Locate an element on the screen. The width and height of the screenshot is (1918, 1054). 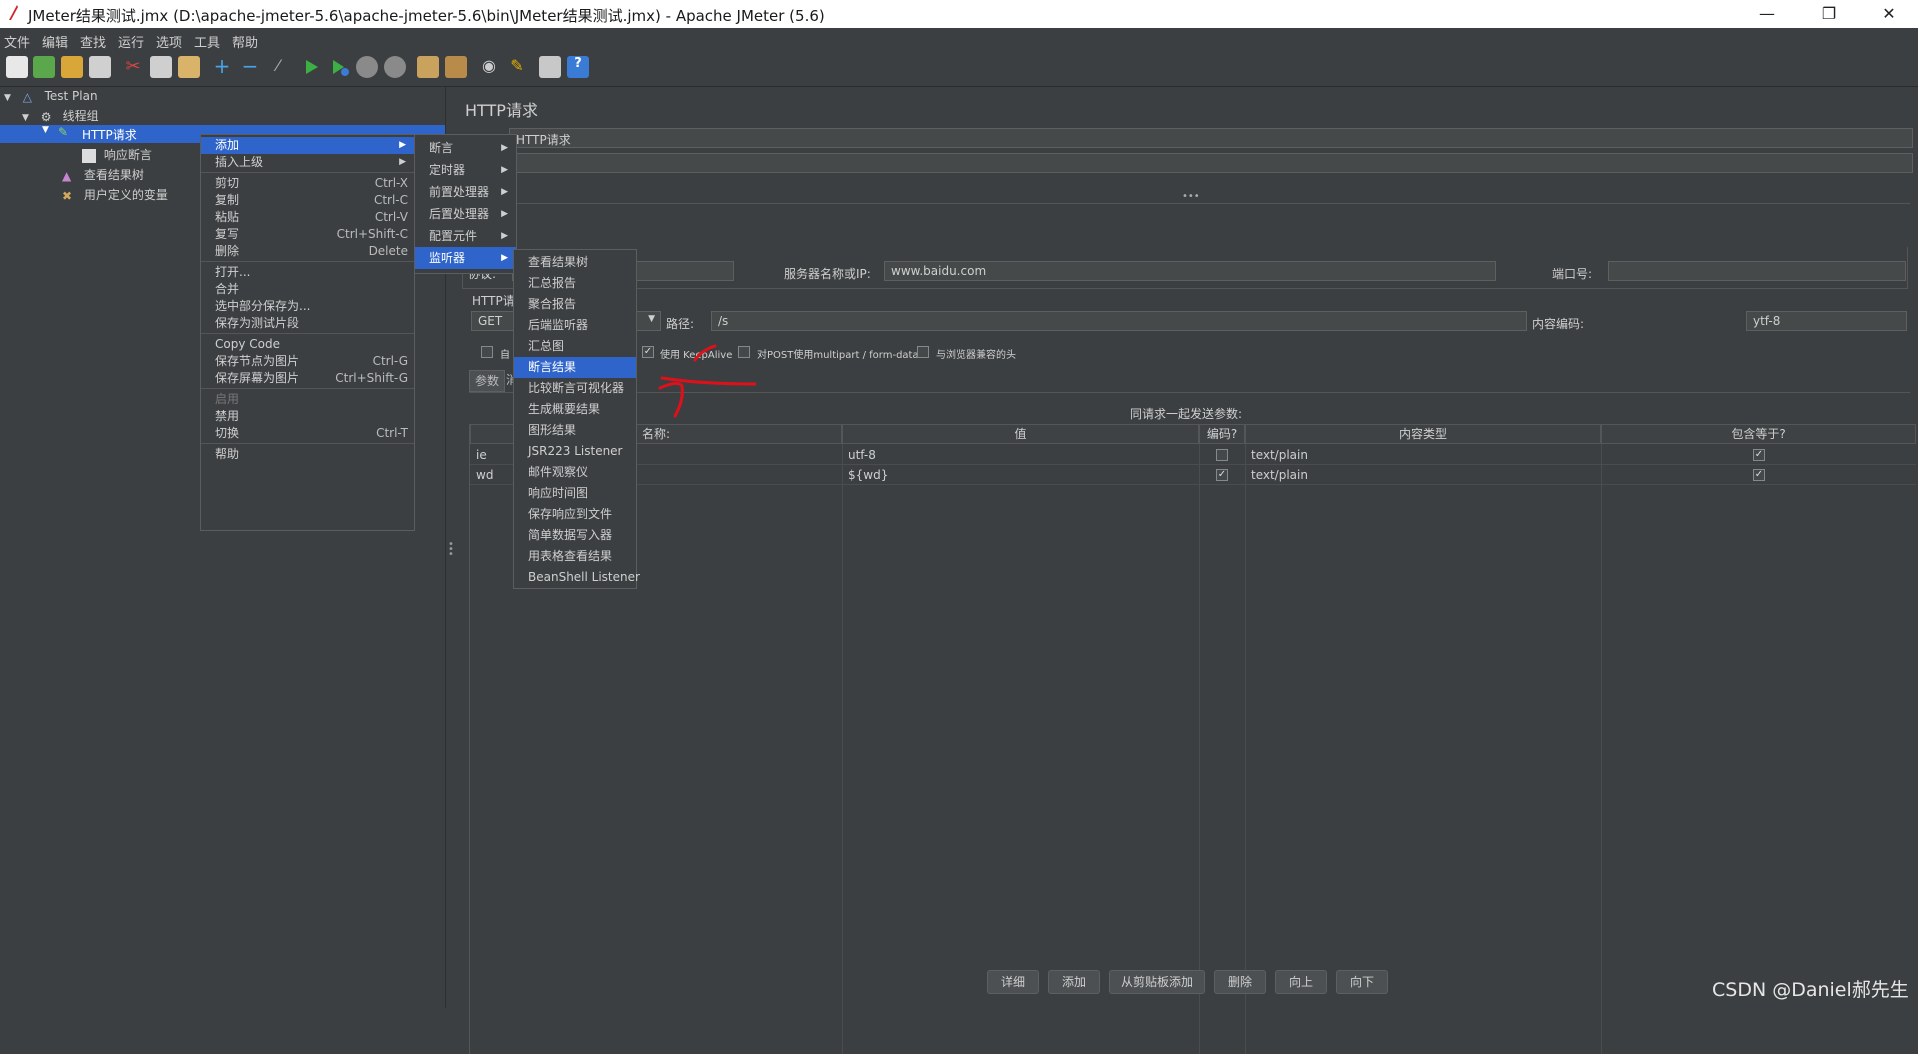
listener-submenu-item: 用表格查看结果 is located at coordinates (575, 556).